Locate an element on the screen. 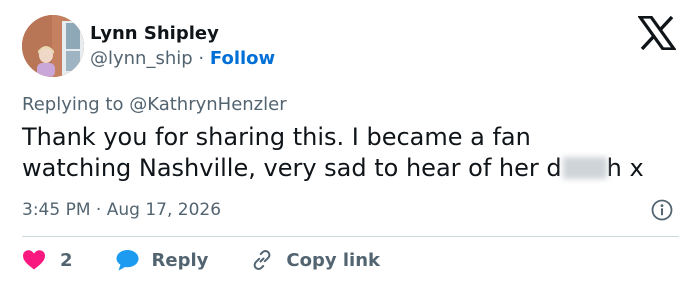 This screenshot has height=287, width=700. avatar is located at coordinates (53, 46).